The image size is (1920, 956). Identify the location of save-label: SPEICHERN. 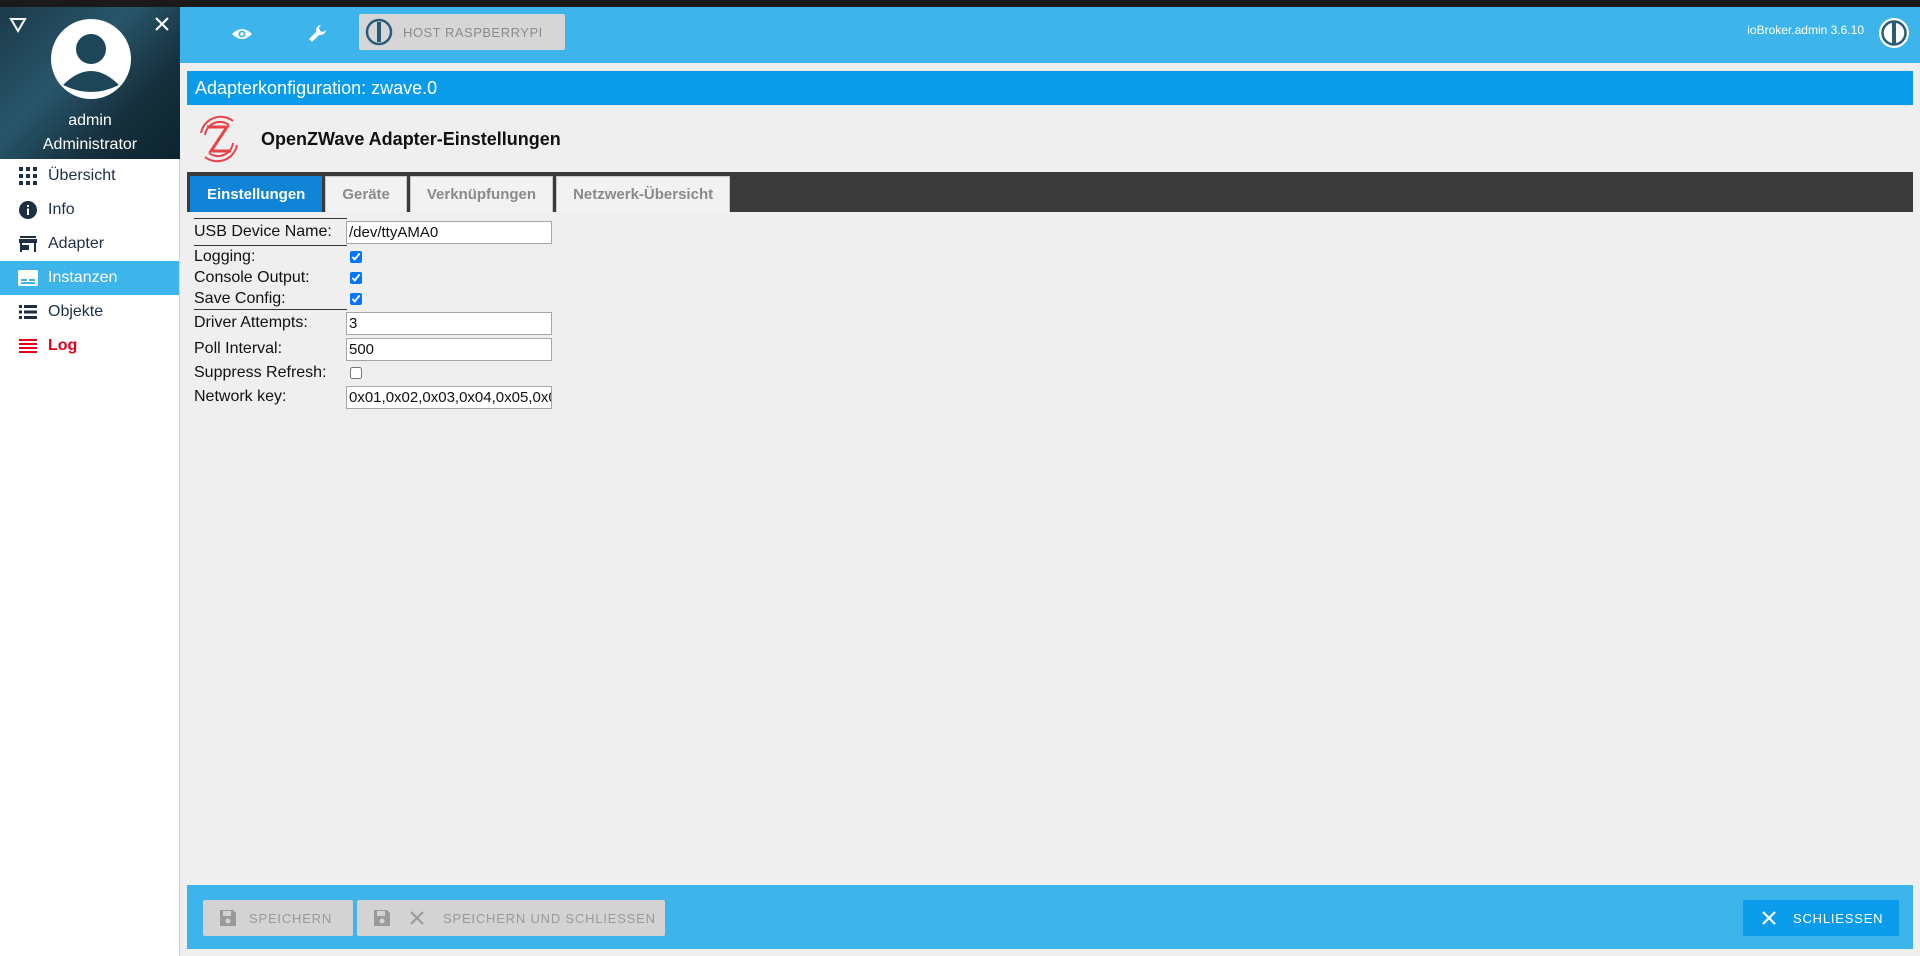
(291, 918).